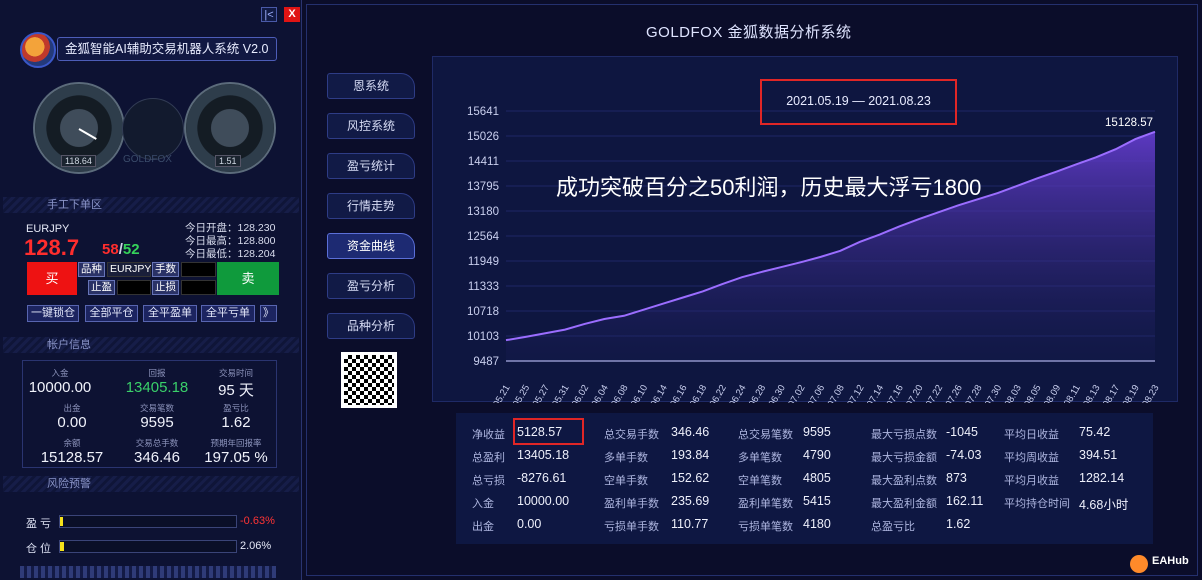 This screenshot has height=580, width=1202. I want to click on x-tick-label: 08.05, so click(1032, 393).